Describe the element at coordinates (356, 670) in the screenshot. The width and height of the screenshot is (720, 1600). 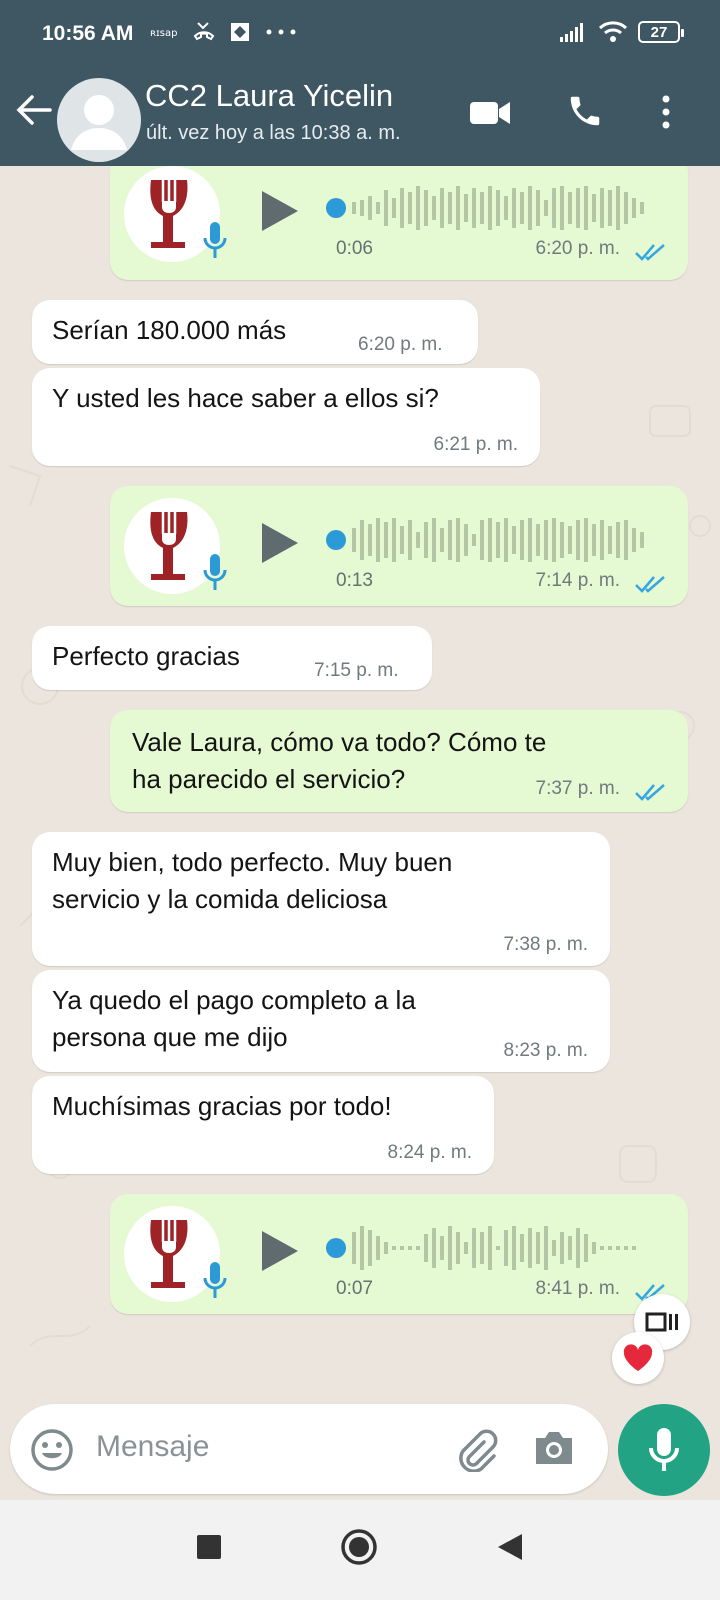
I see `message-time: 7:15 p. m.` at that location.